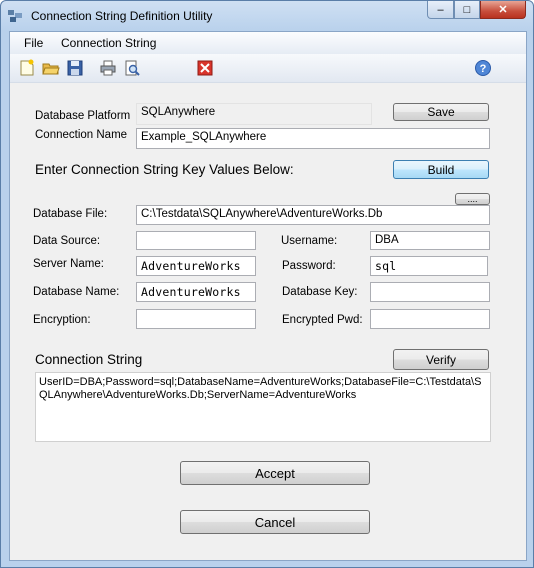 The image size is (534, 568). I want to click on maximize-button: □, so click(467, 10).